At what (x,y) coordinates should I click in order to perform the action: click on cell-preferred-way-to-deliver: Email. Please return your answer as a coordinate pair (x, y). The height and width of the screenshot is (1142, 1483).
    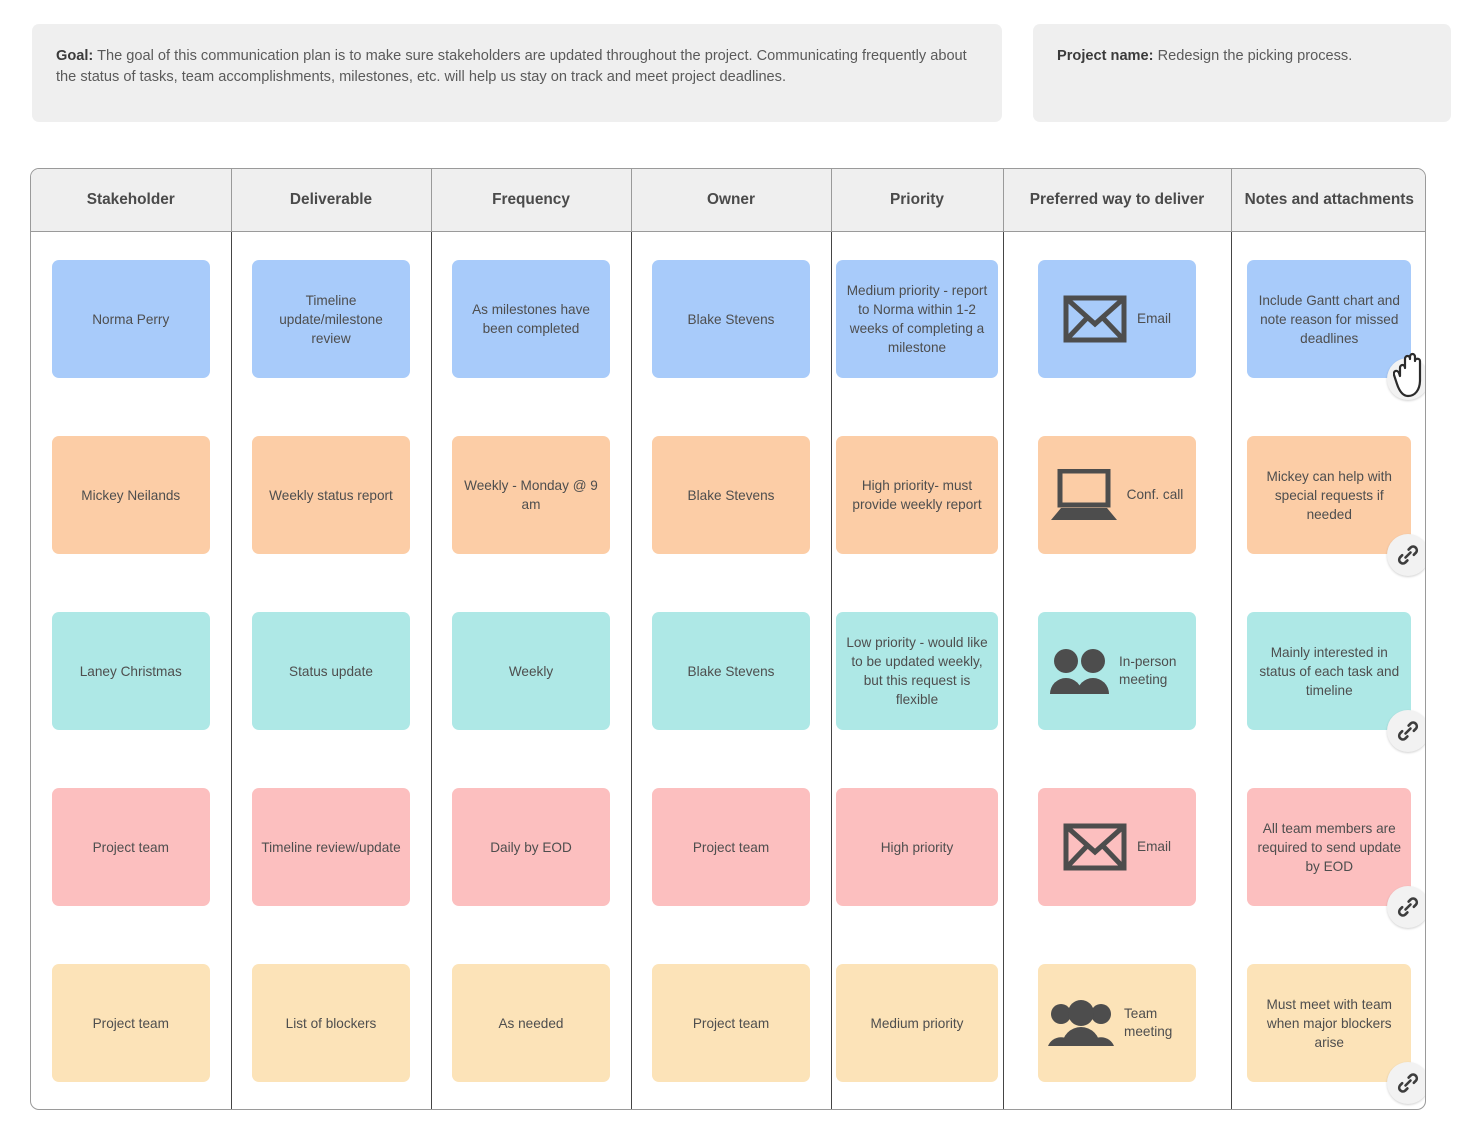
    Looking at the image, I should click on (1117, 319).